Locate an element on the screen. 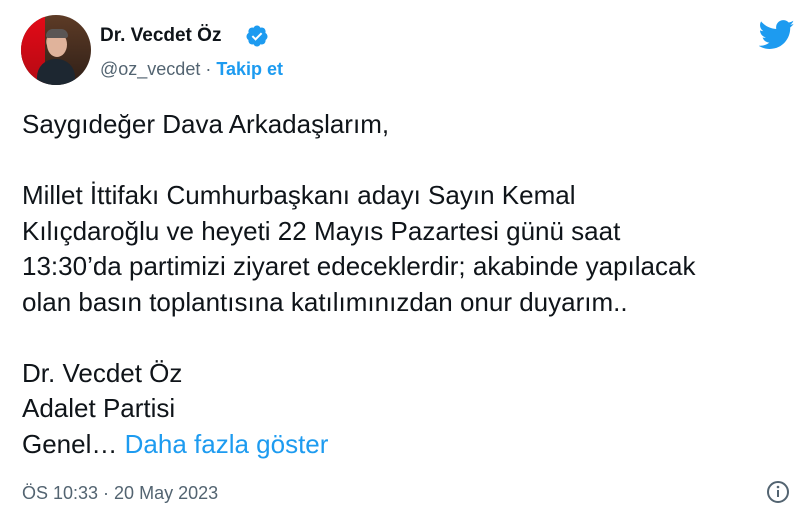 Image resolution: width=810 pixels, height=520 pixels. follow-button: Takip et is located at coordinates (249, 69).